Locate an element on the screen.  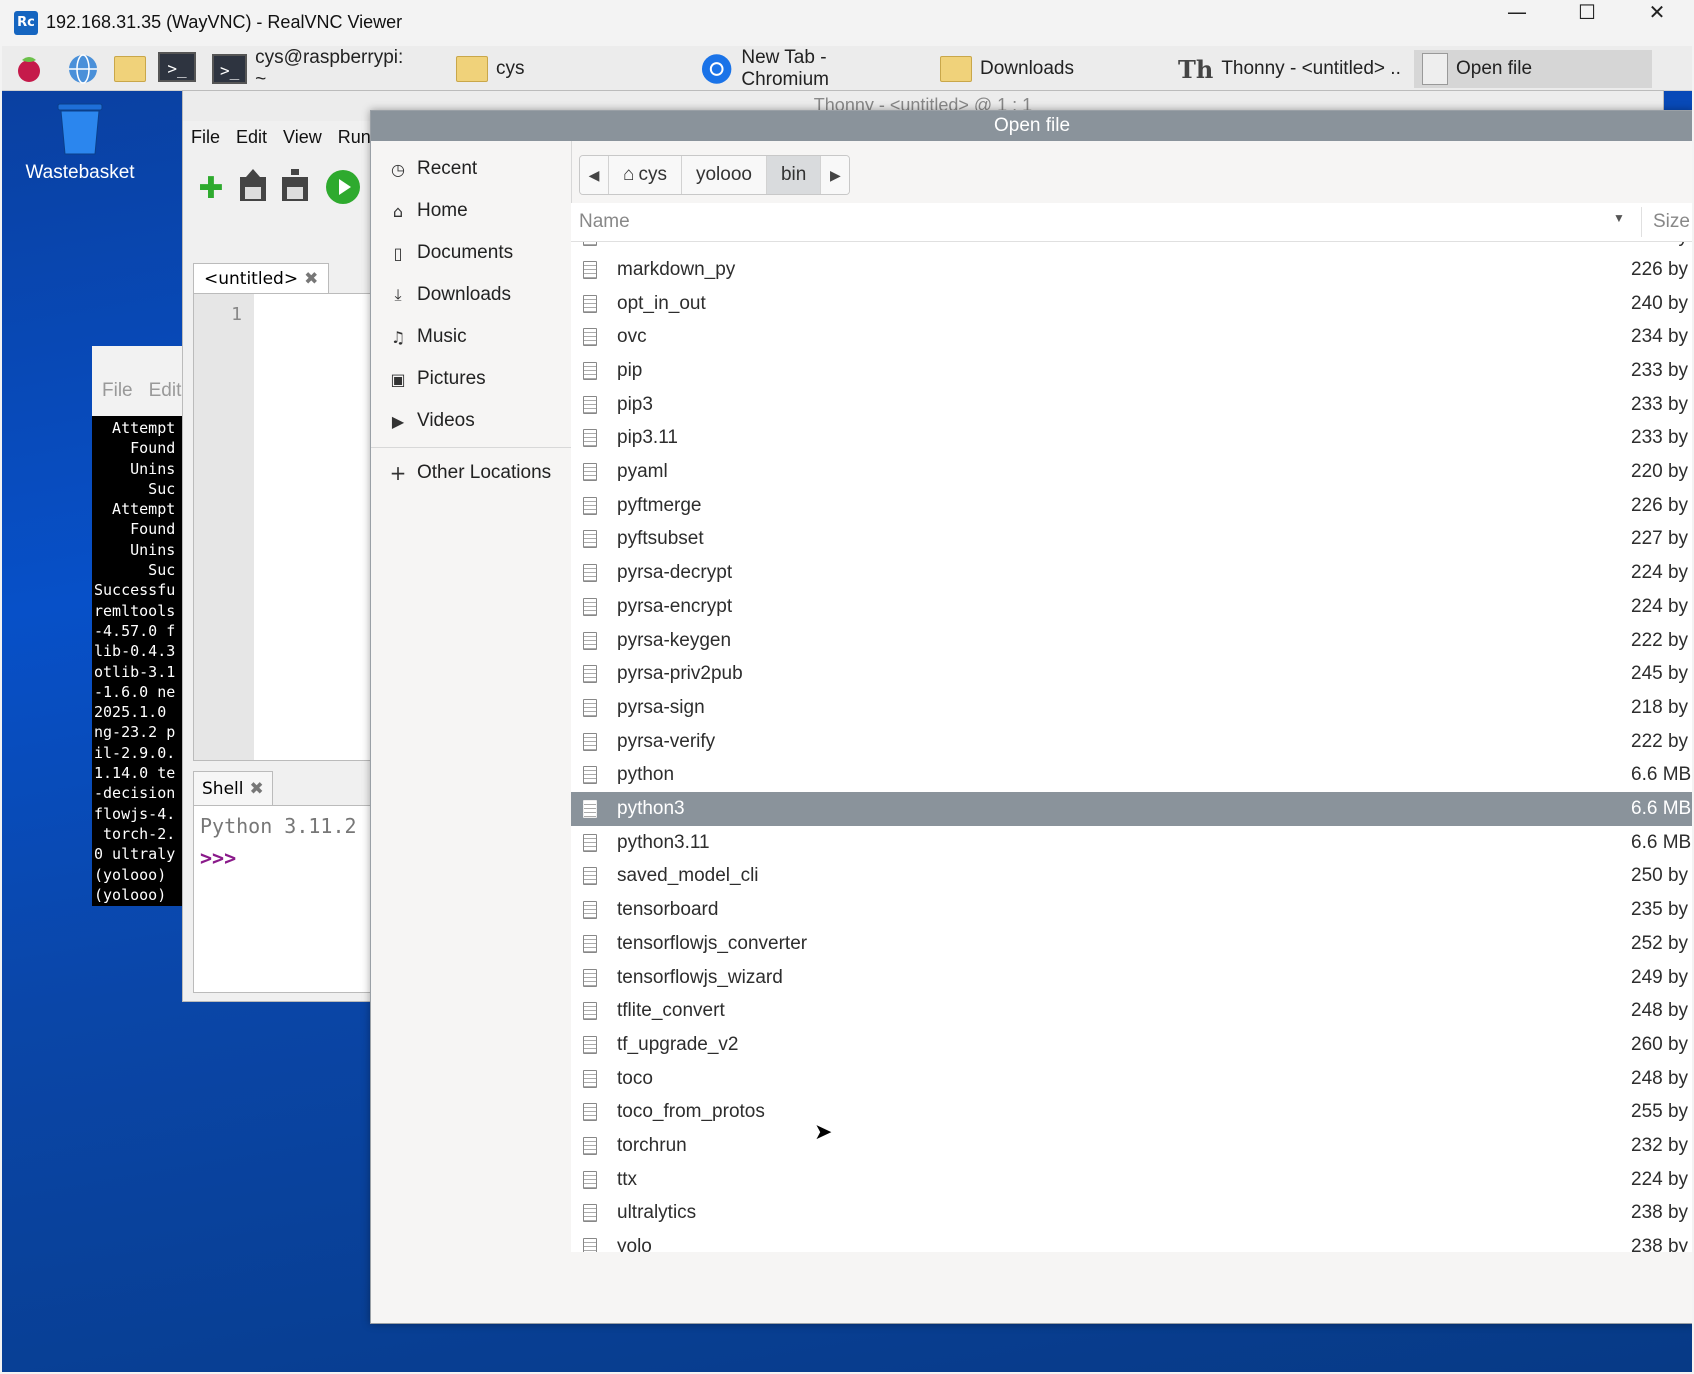
thonny-menu-edit: Edit is located at coordinates (251, 137).